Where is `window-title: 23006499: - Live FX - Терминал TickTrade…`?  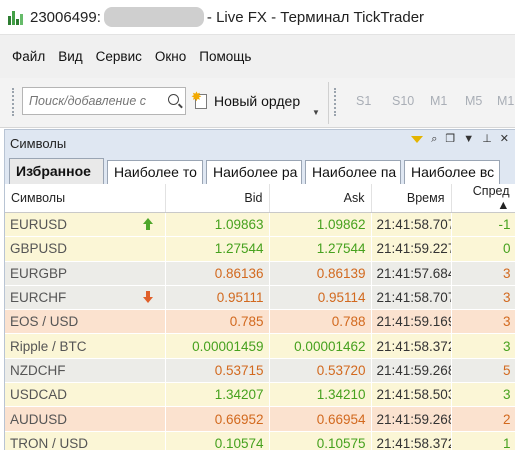
window-title: 23006499: - Live FX - Терминал TickTrade… is located at coordinates (227, 17).